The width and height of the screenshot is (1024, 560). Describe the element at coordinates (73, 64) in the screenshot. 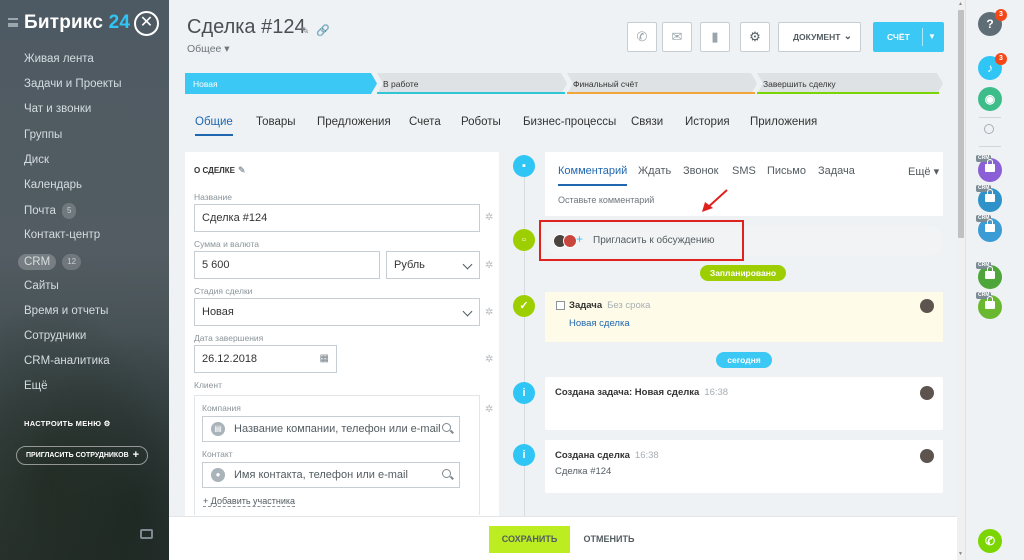

I see `sidebar-item-feed: Живая лента` at that location.